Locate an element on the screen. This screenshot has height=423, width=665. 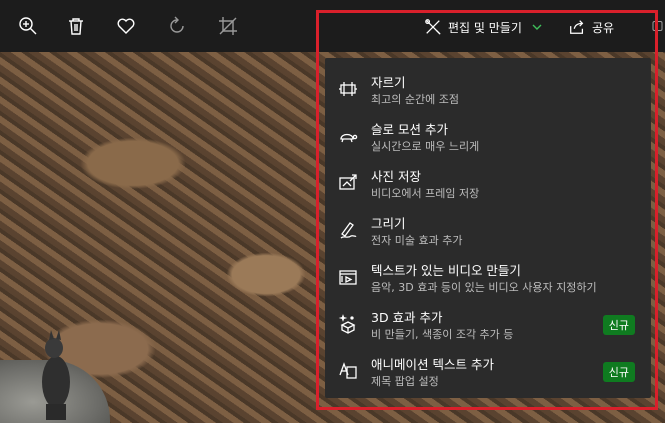
turtle-icon is located at coordinates (348, 136).